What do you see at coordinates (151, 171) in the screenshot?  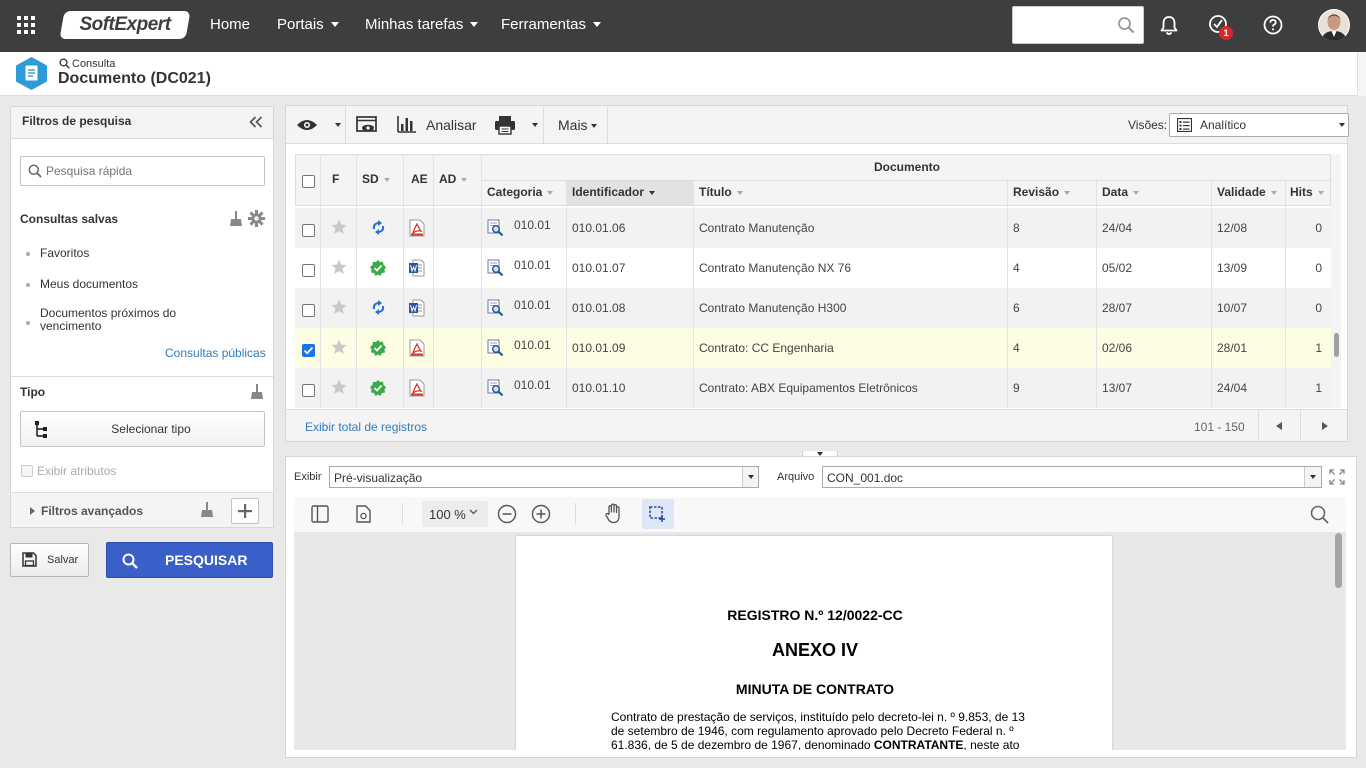 I see `quick-search-input` at bounding box center [151, 171].